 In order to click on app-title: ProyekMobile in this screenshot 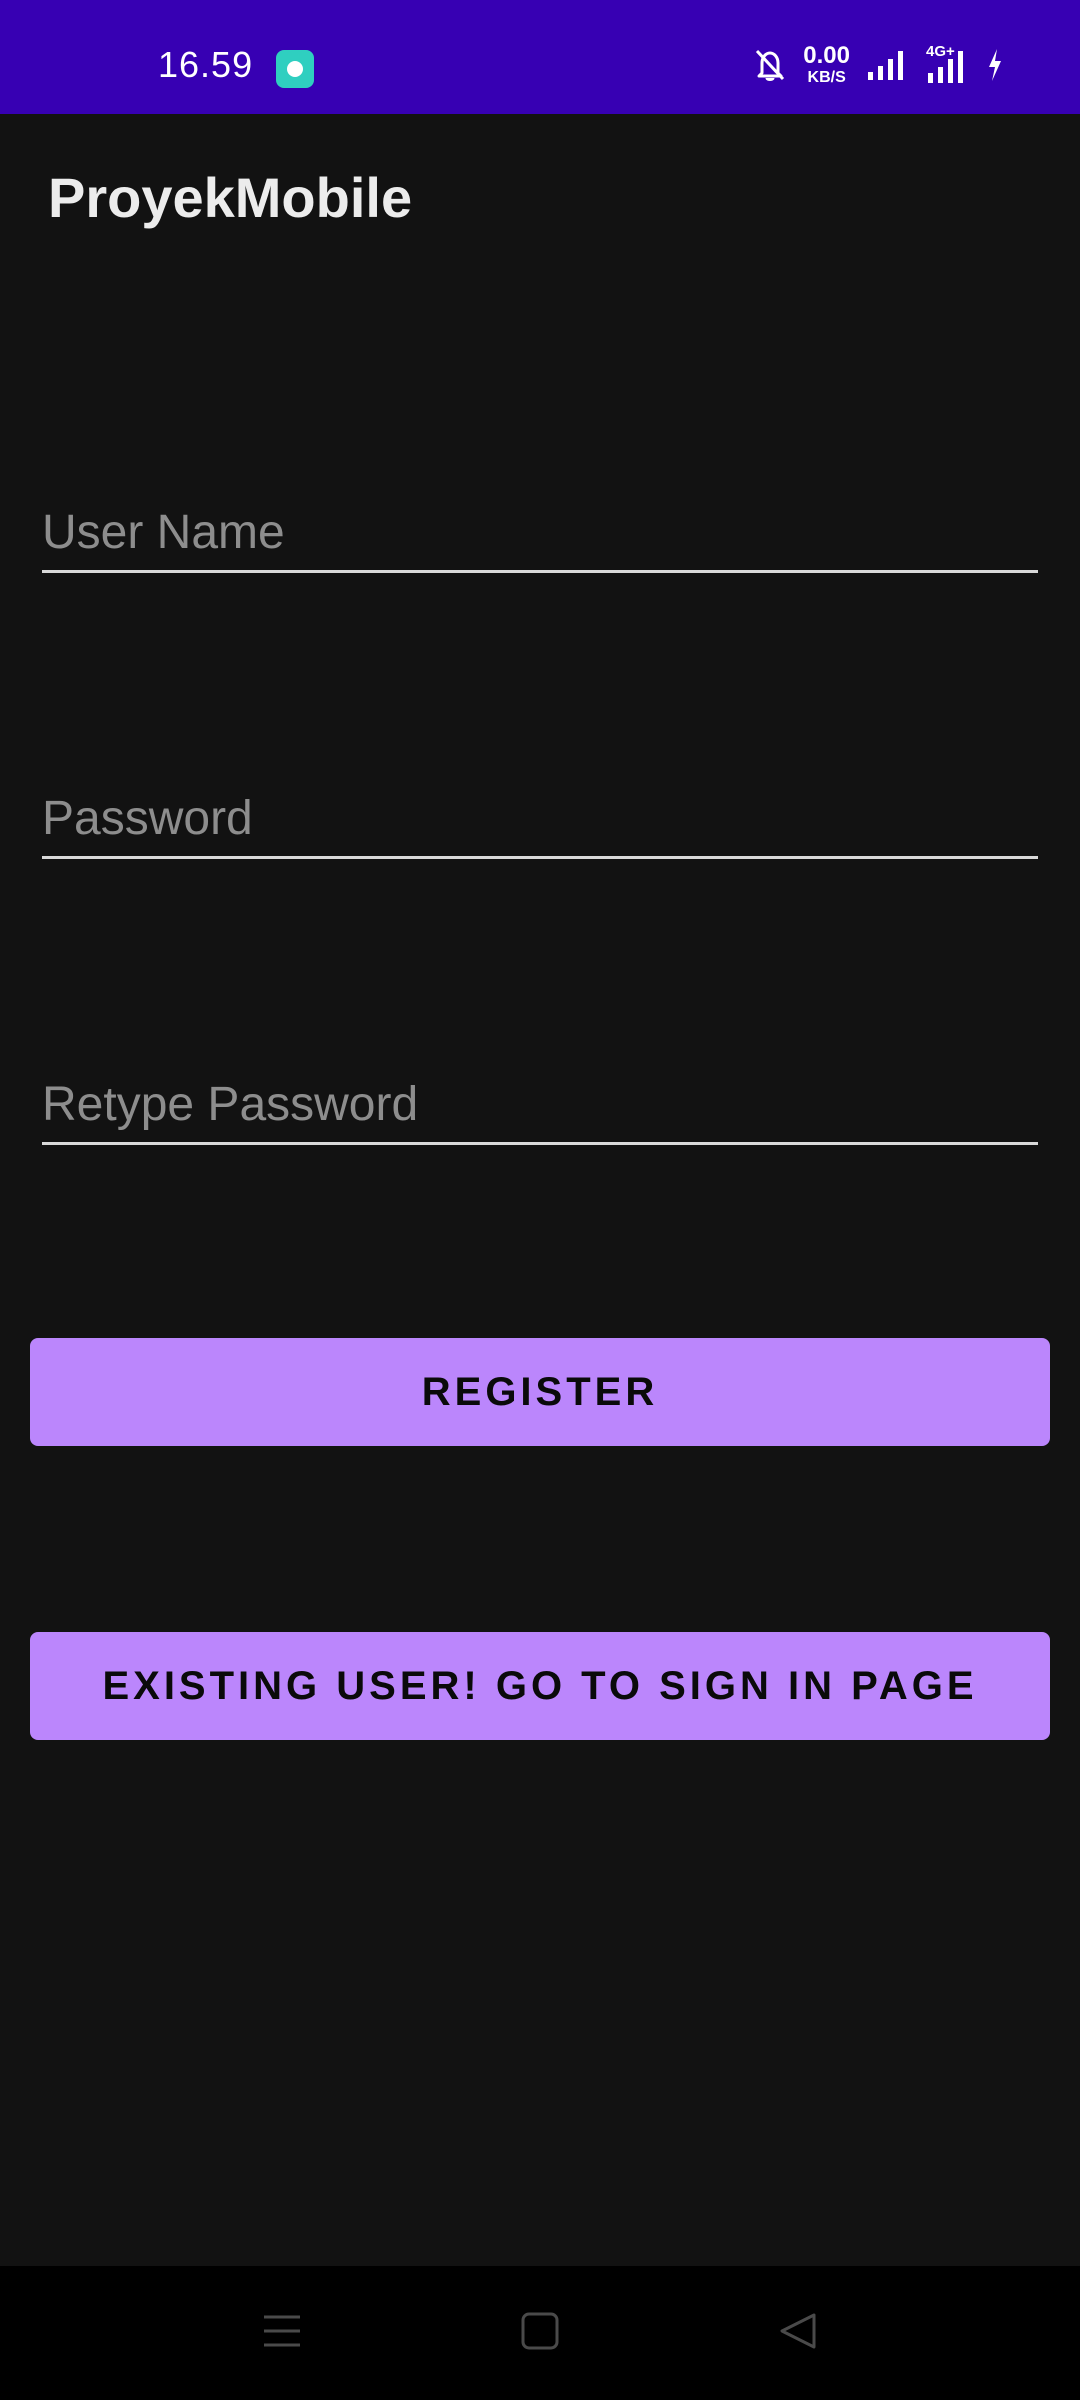, I will do `click(230, 197)`.